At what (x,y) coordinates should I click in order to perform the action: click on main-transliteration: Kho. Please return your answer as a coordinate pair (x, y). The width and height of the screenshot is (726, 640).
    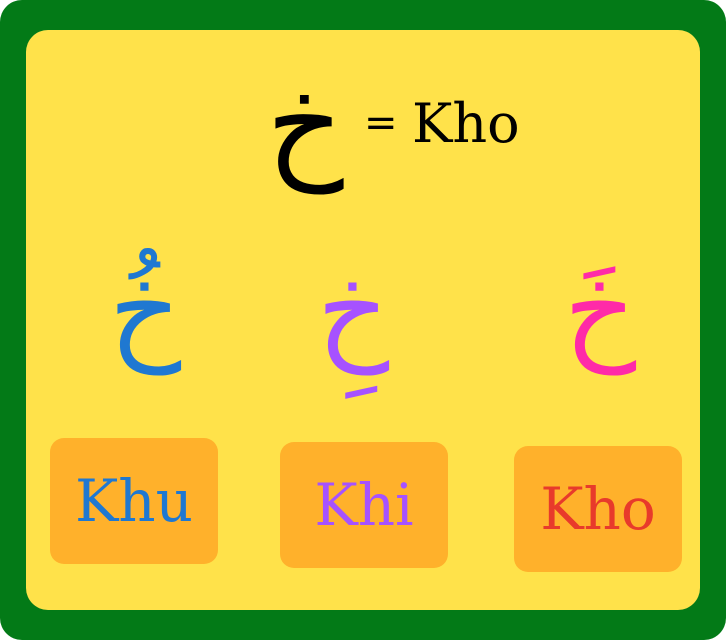
    Looking at the image, I should click on (466, 123).